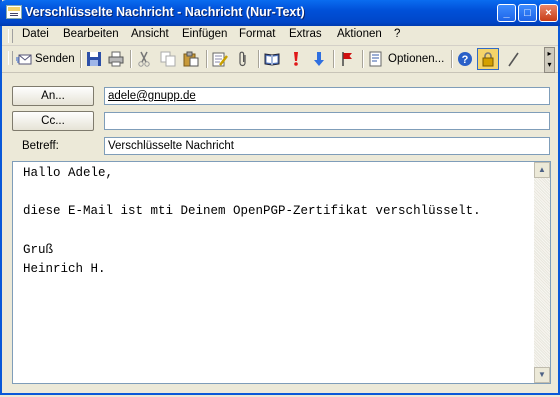  I want to click on send-label: Senden, so click(55, 59).